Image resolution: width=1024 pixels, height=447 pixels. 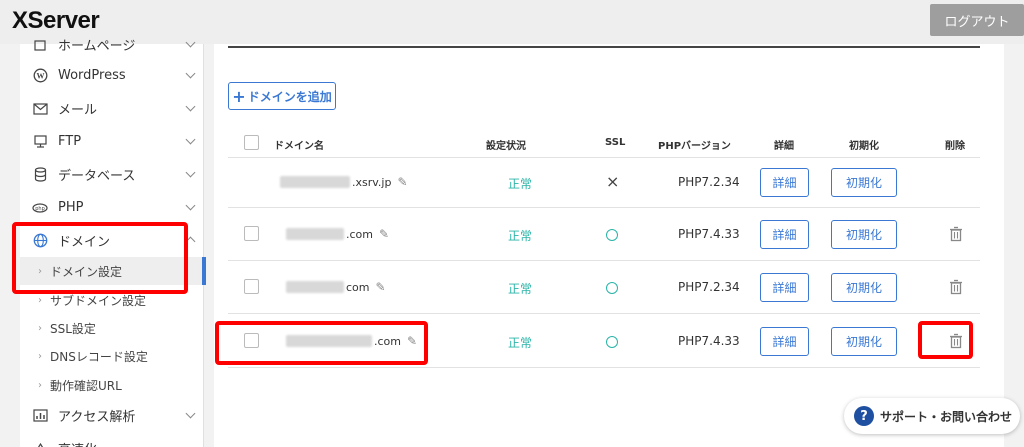 I want to click on ftp-icon, so click(x=40, y=142).